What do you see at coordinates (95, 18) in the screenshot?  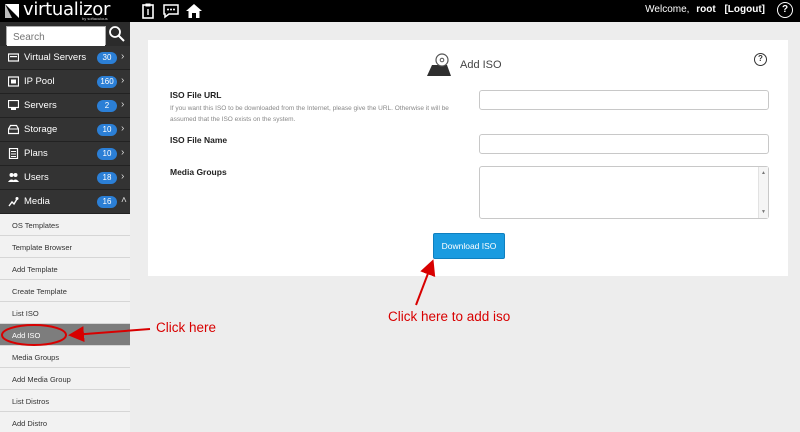 I see `logo-subtext: by softaculous` at bounding box center [95, 18].